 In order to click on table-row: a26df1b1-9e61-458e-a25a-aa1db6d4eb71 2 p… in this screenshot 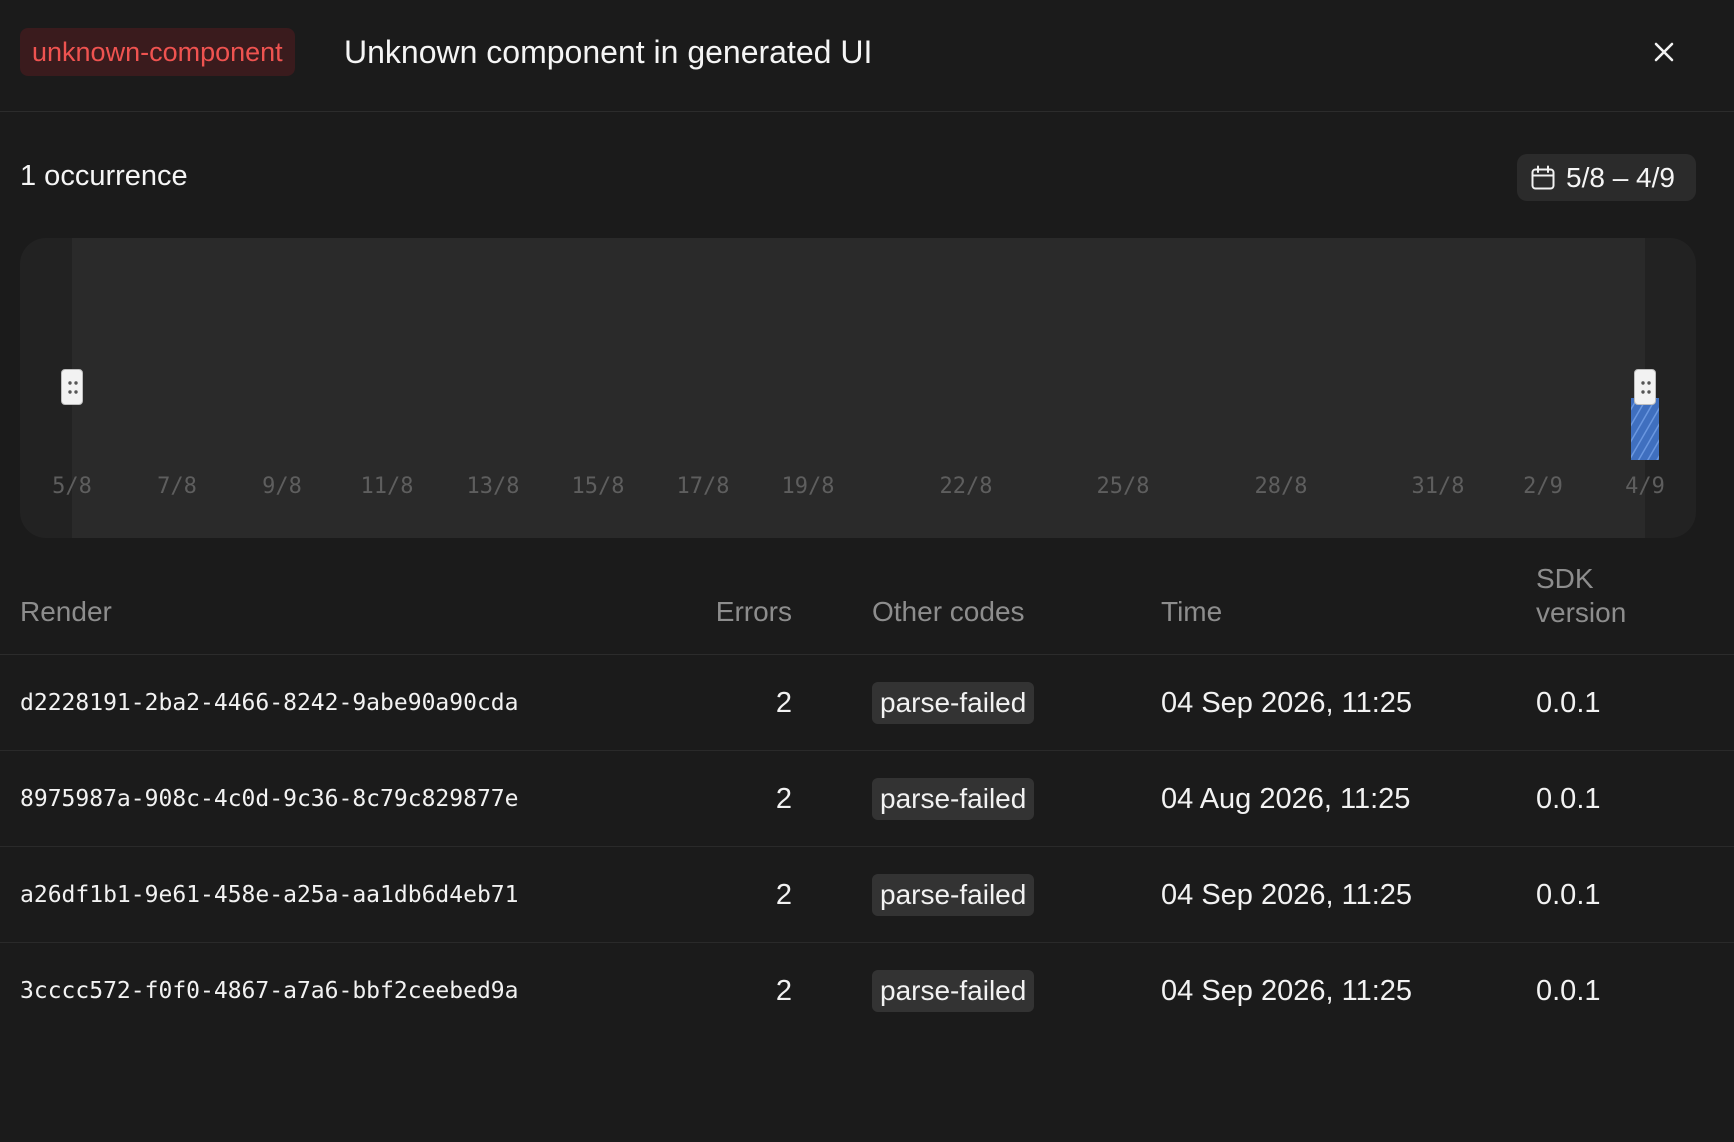, I will do `click(867, 895)`.